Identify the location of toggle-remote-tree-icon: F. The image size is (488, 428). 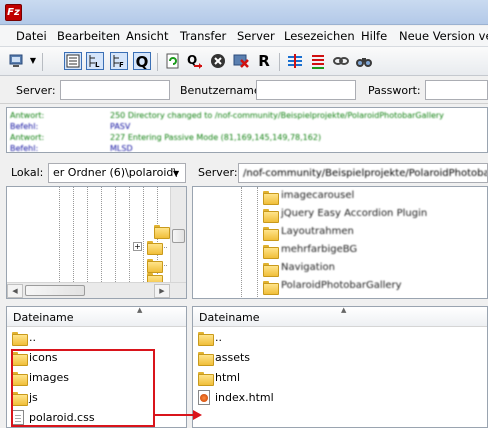
(119, 61).